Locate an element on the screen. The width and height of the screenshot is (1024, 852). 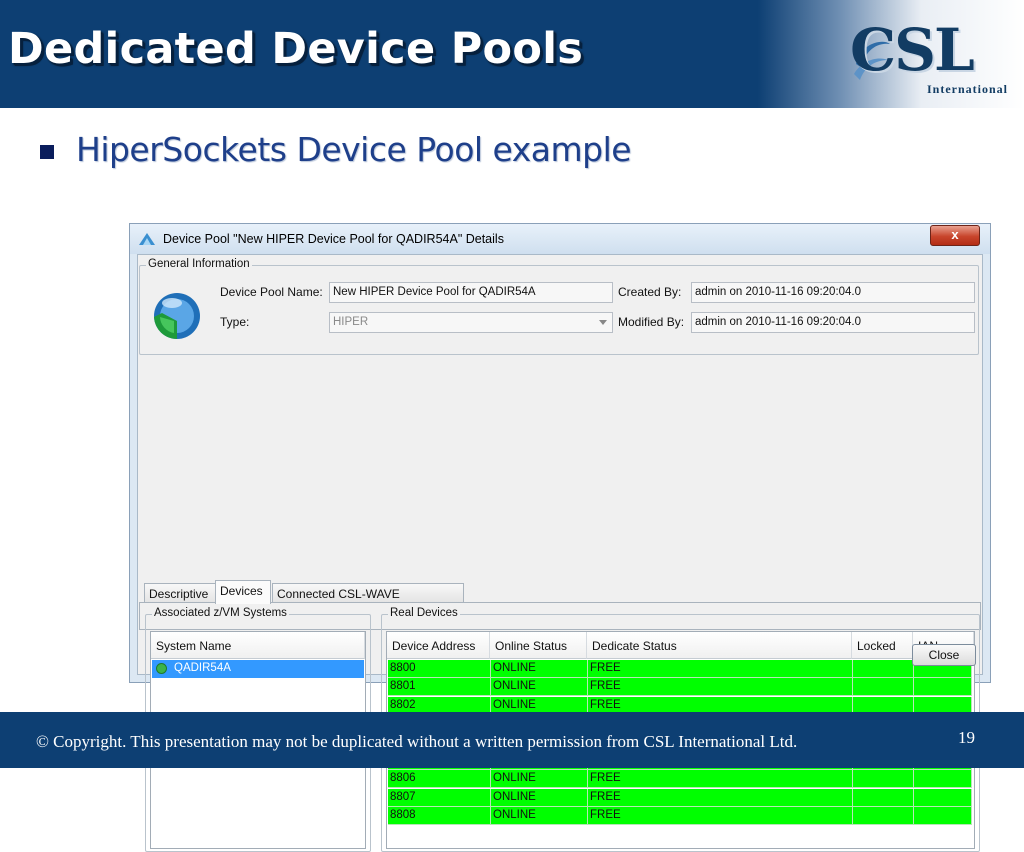
dropdown-arrow-icon is located at coordinates (603, 322).